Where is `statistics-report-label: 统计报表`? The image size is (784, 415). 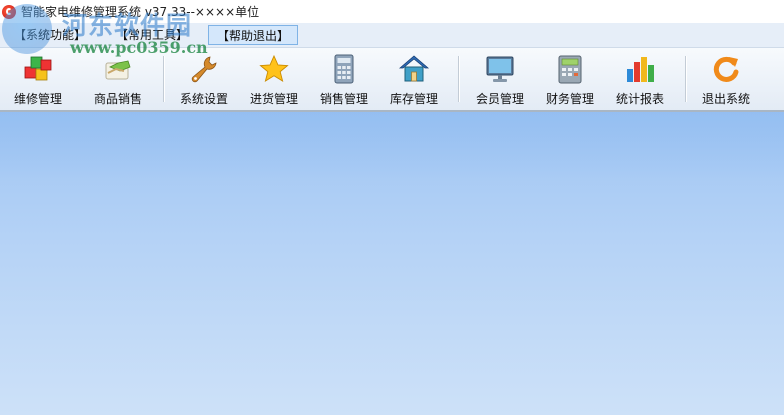
statistics-report-label: 统计报表 is located at coordinates (639, 99).